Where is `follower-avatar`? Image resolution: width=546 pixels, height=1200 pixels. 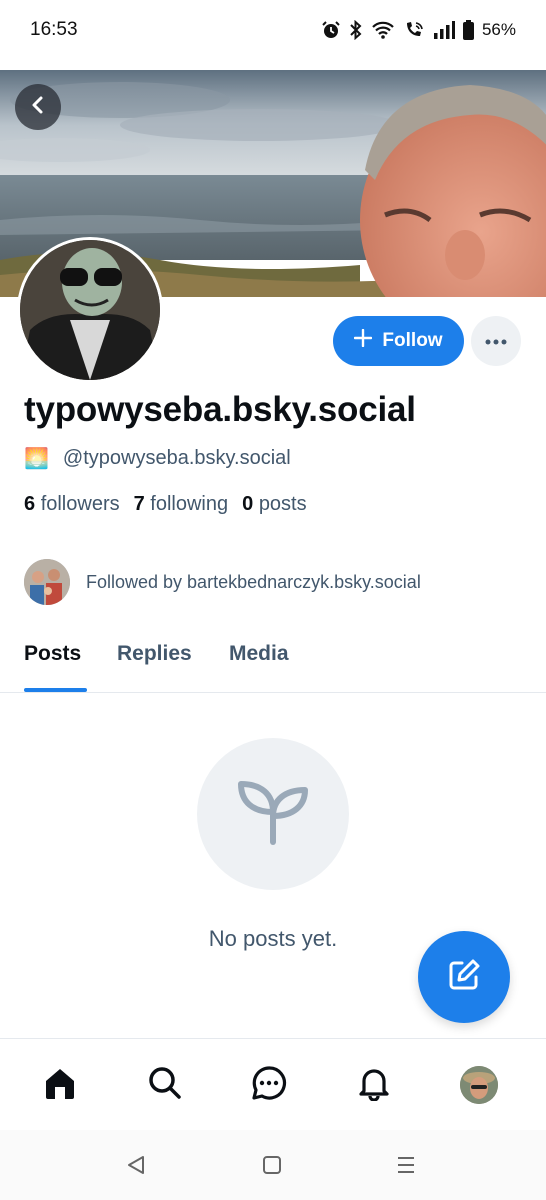
follower-avatar is located at coordinates (47, 582).